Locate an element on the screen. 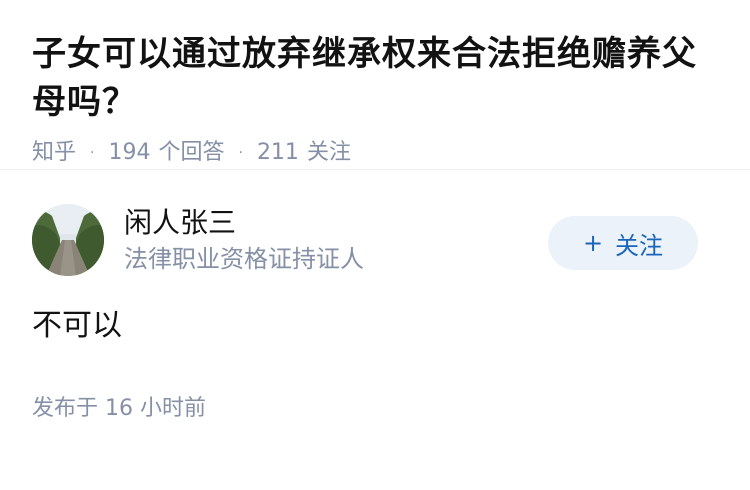 Image resolution: width=750 pixels, height=490 pixels. answer-published-time: 发布于 16 小时前 is located at coordinates (375, 409).